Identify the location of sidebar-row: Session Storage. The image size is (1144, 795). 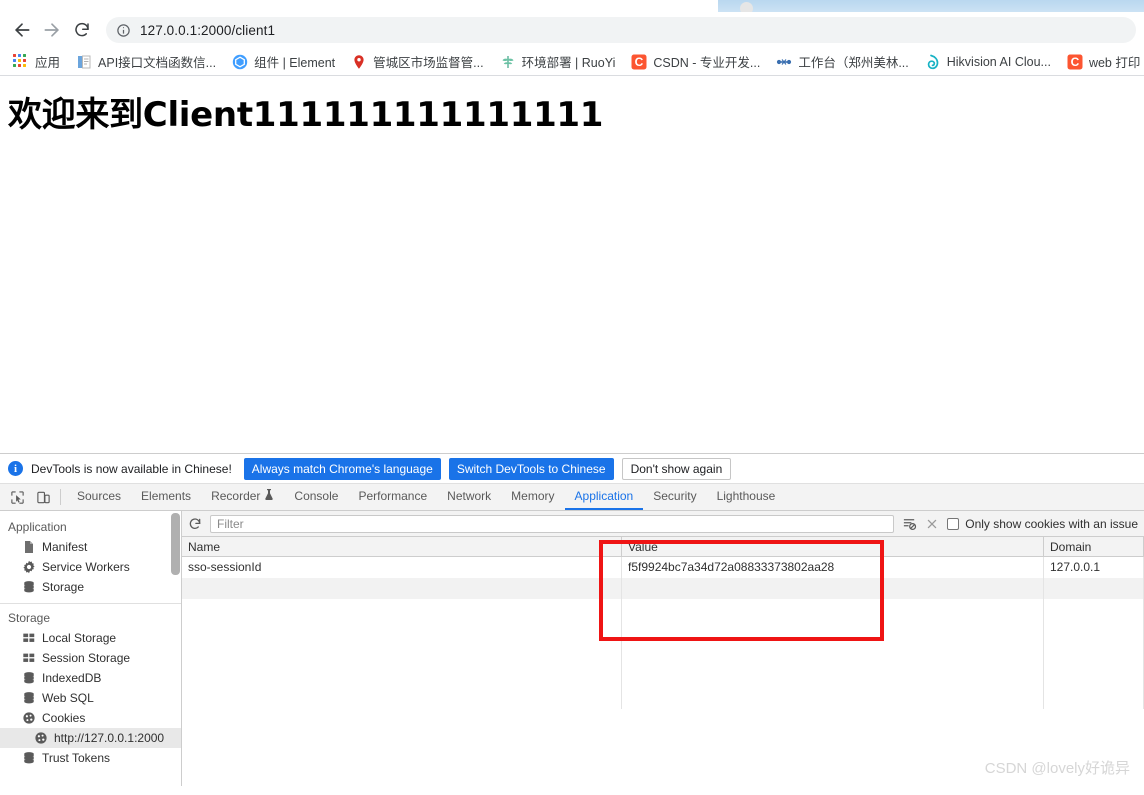
(90, 658).